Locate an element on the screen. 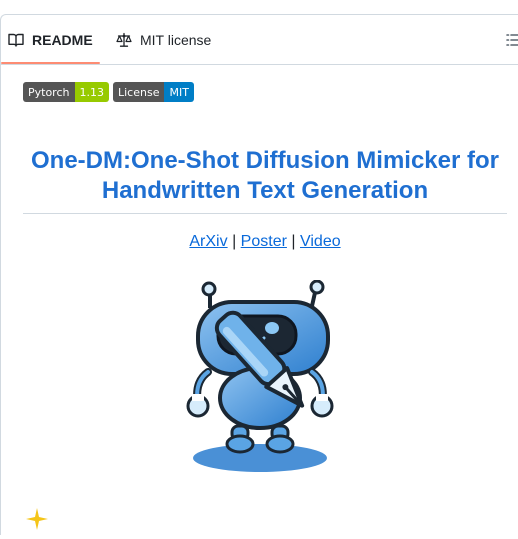 This screenshot has height=539, width=518. license-badge: License MIT is located at coordinates (153, 92).